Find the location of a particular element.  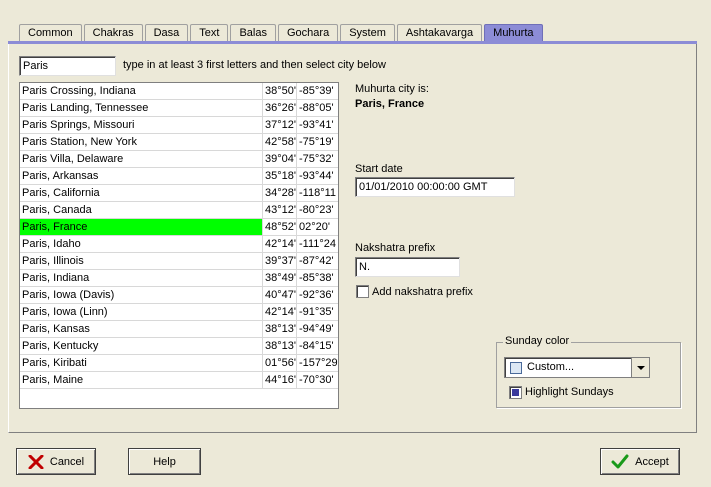

cancel-button: Cancel is located at coordinates (56, 461).